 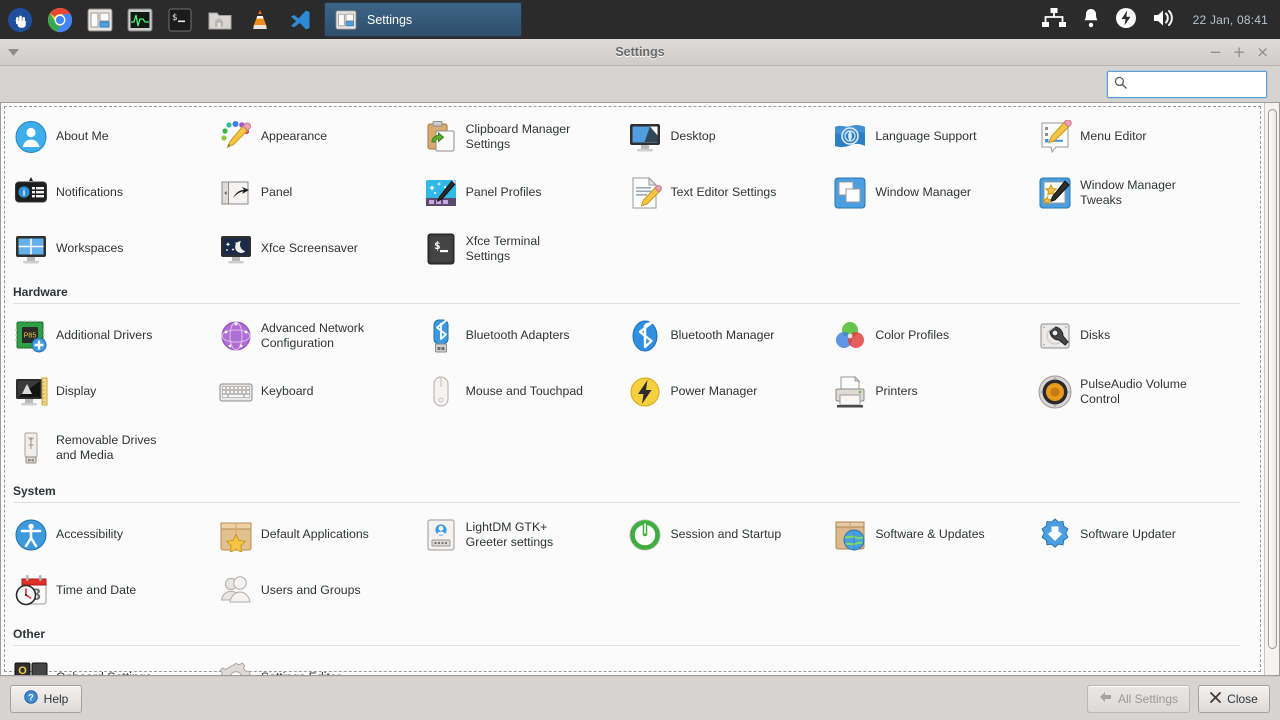 What do you see at coordinates (521, 392) in the screenshot?
I see `settings-item-mouse-and-touchpad: Mouse and Touchpad` at bounding box center [521, 392].